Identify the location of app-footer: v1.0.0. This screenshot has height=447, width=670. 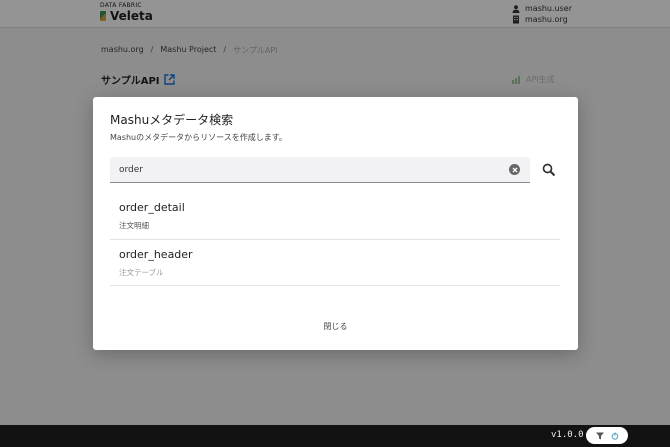
(335, 436).